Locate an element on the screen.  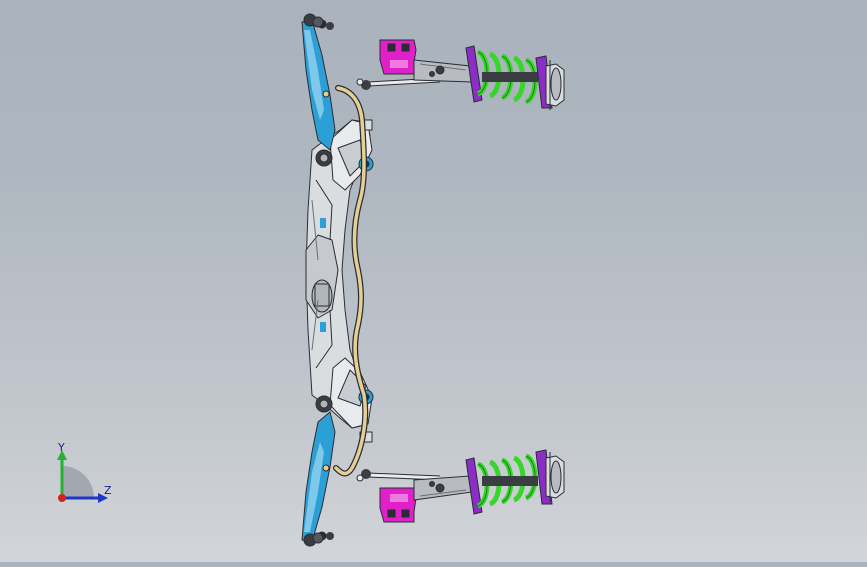
lower-control-arm-upper is located at coordinates (318, 82).